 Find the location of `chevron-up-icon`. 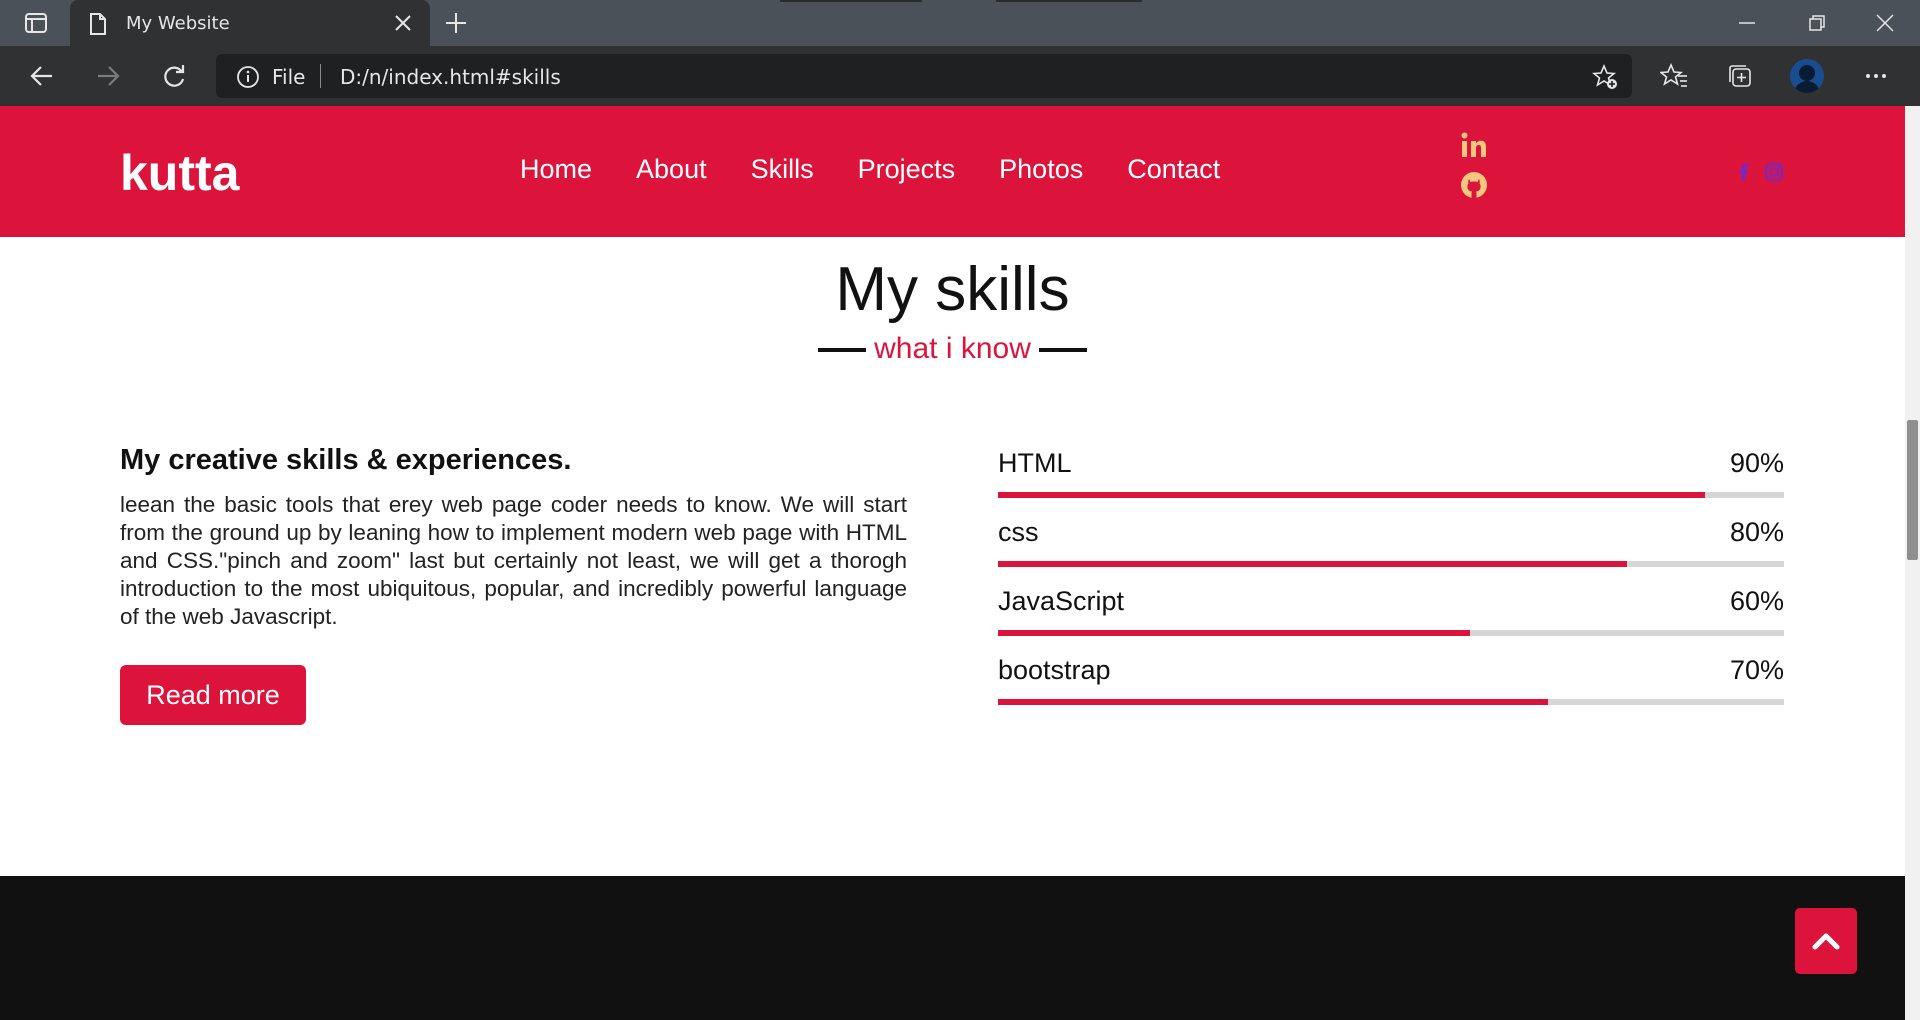

chevron-up-icon is located at coordinates (1826, 941).